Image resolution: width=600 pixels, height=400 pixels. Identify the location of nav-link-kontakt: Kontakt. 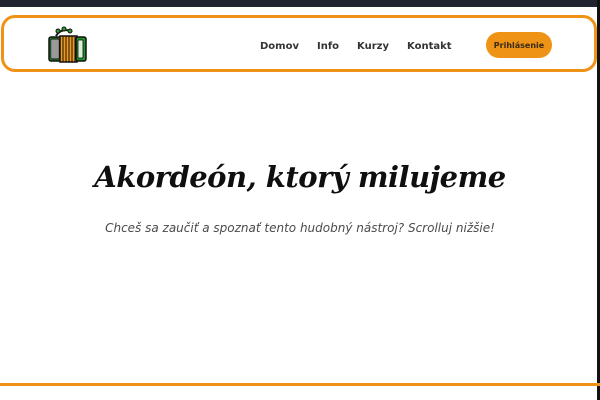
(429, 46).